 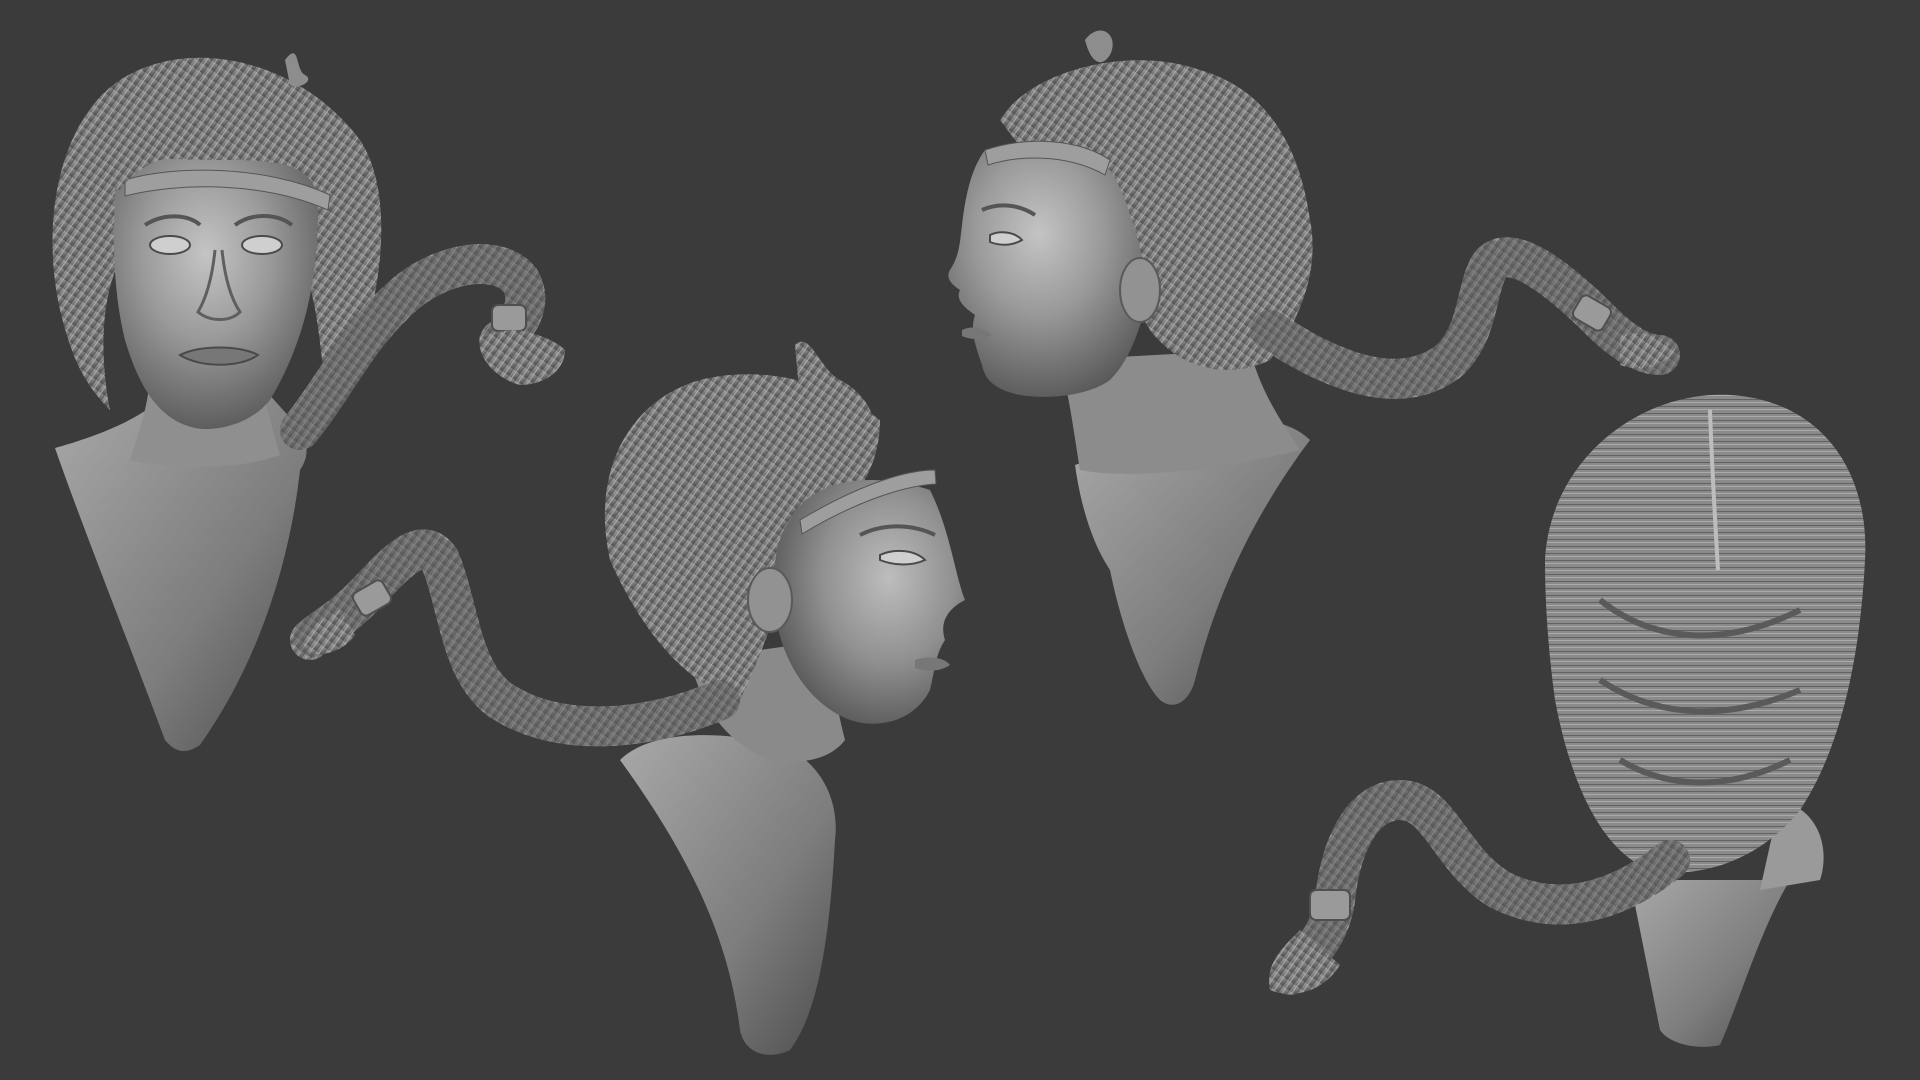 What do you see at coordinates (770, 600) in the screenshot?
I see `tq-ear` at bounding box center [770, 600].